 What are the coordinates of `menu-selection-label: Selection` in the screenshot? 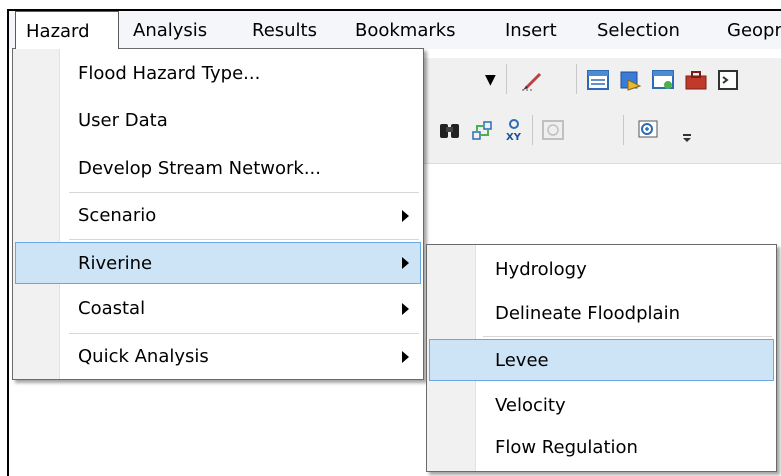 It's located at (638, 30).